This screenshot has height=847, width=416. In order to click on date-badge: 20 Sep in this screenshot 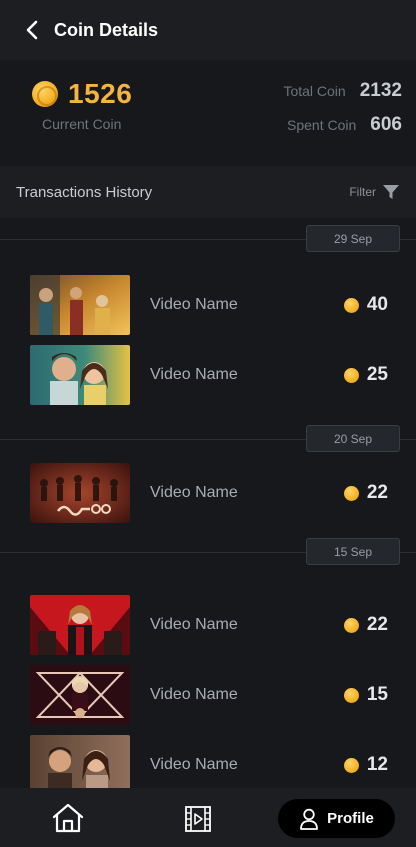, I will do `click(353, 438)`.